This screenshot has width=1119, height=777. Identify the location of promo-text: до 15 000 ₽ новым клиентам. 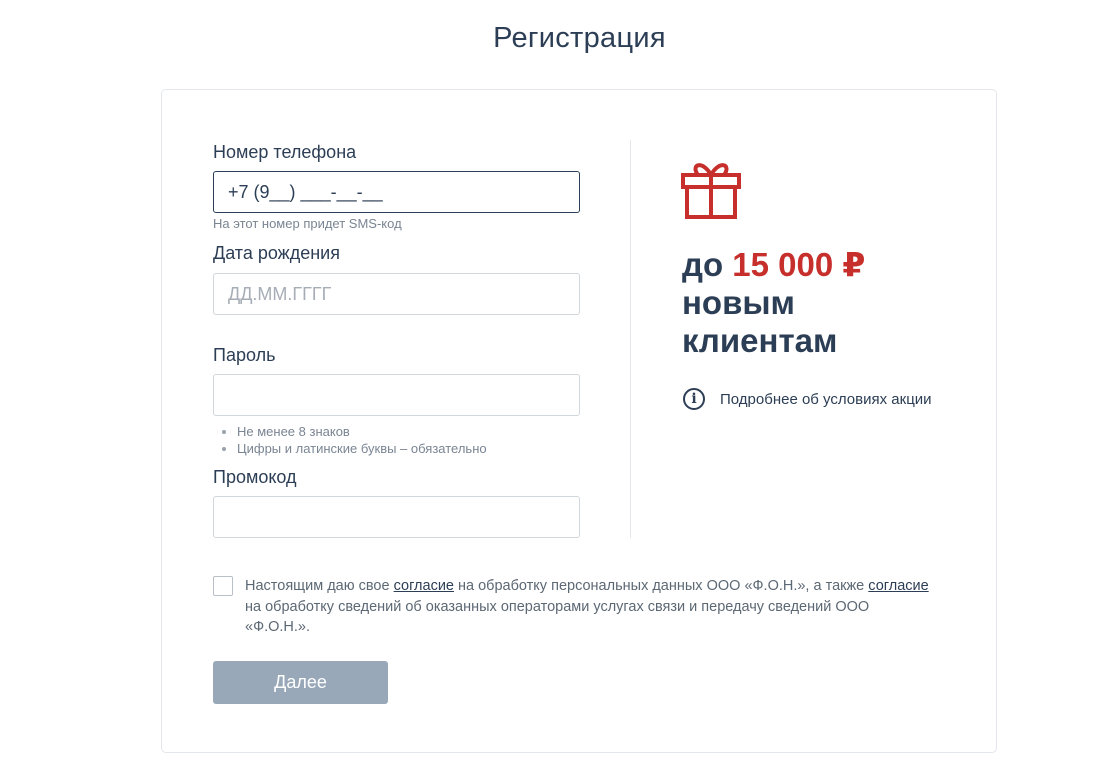
(773, 303).